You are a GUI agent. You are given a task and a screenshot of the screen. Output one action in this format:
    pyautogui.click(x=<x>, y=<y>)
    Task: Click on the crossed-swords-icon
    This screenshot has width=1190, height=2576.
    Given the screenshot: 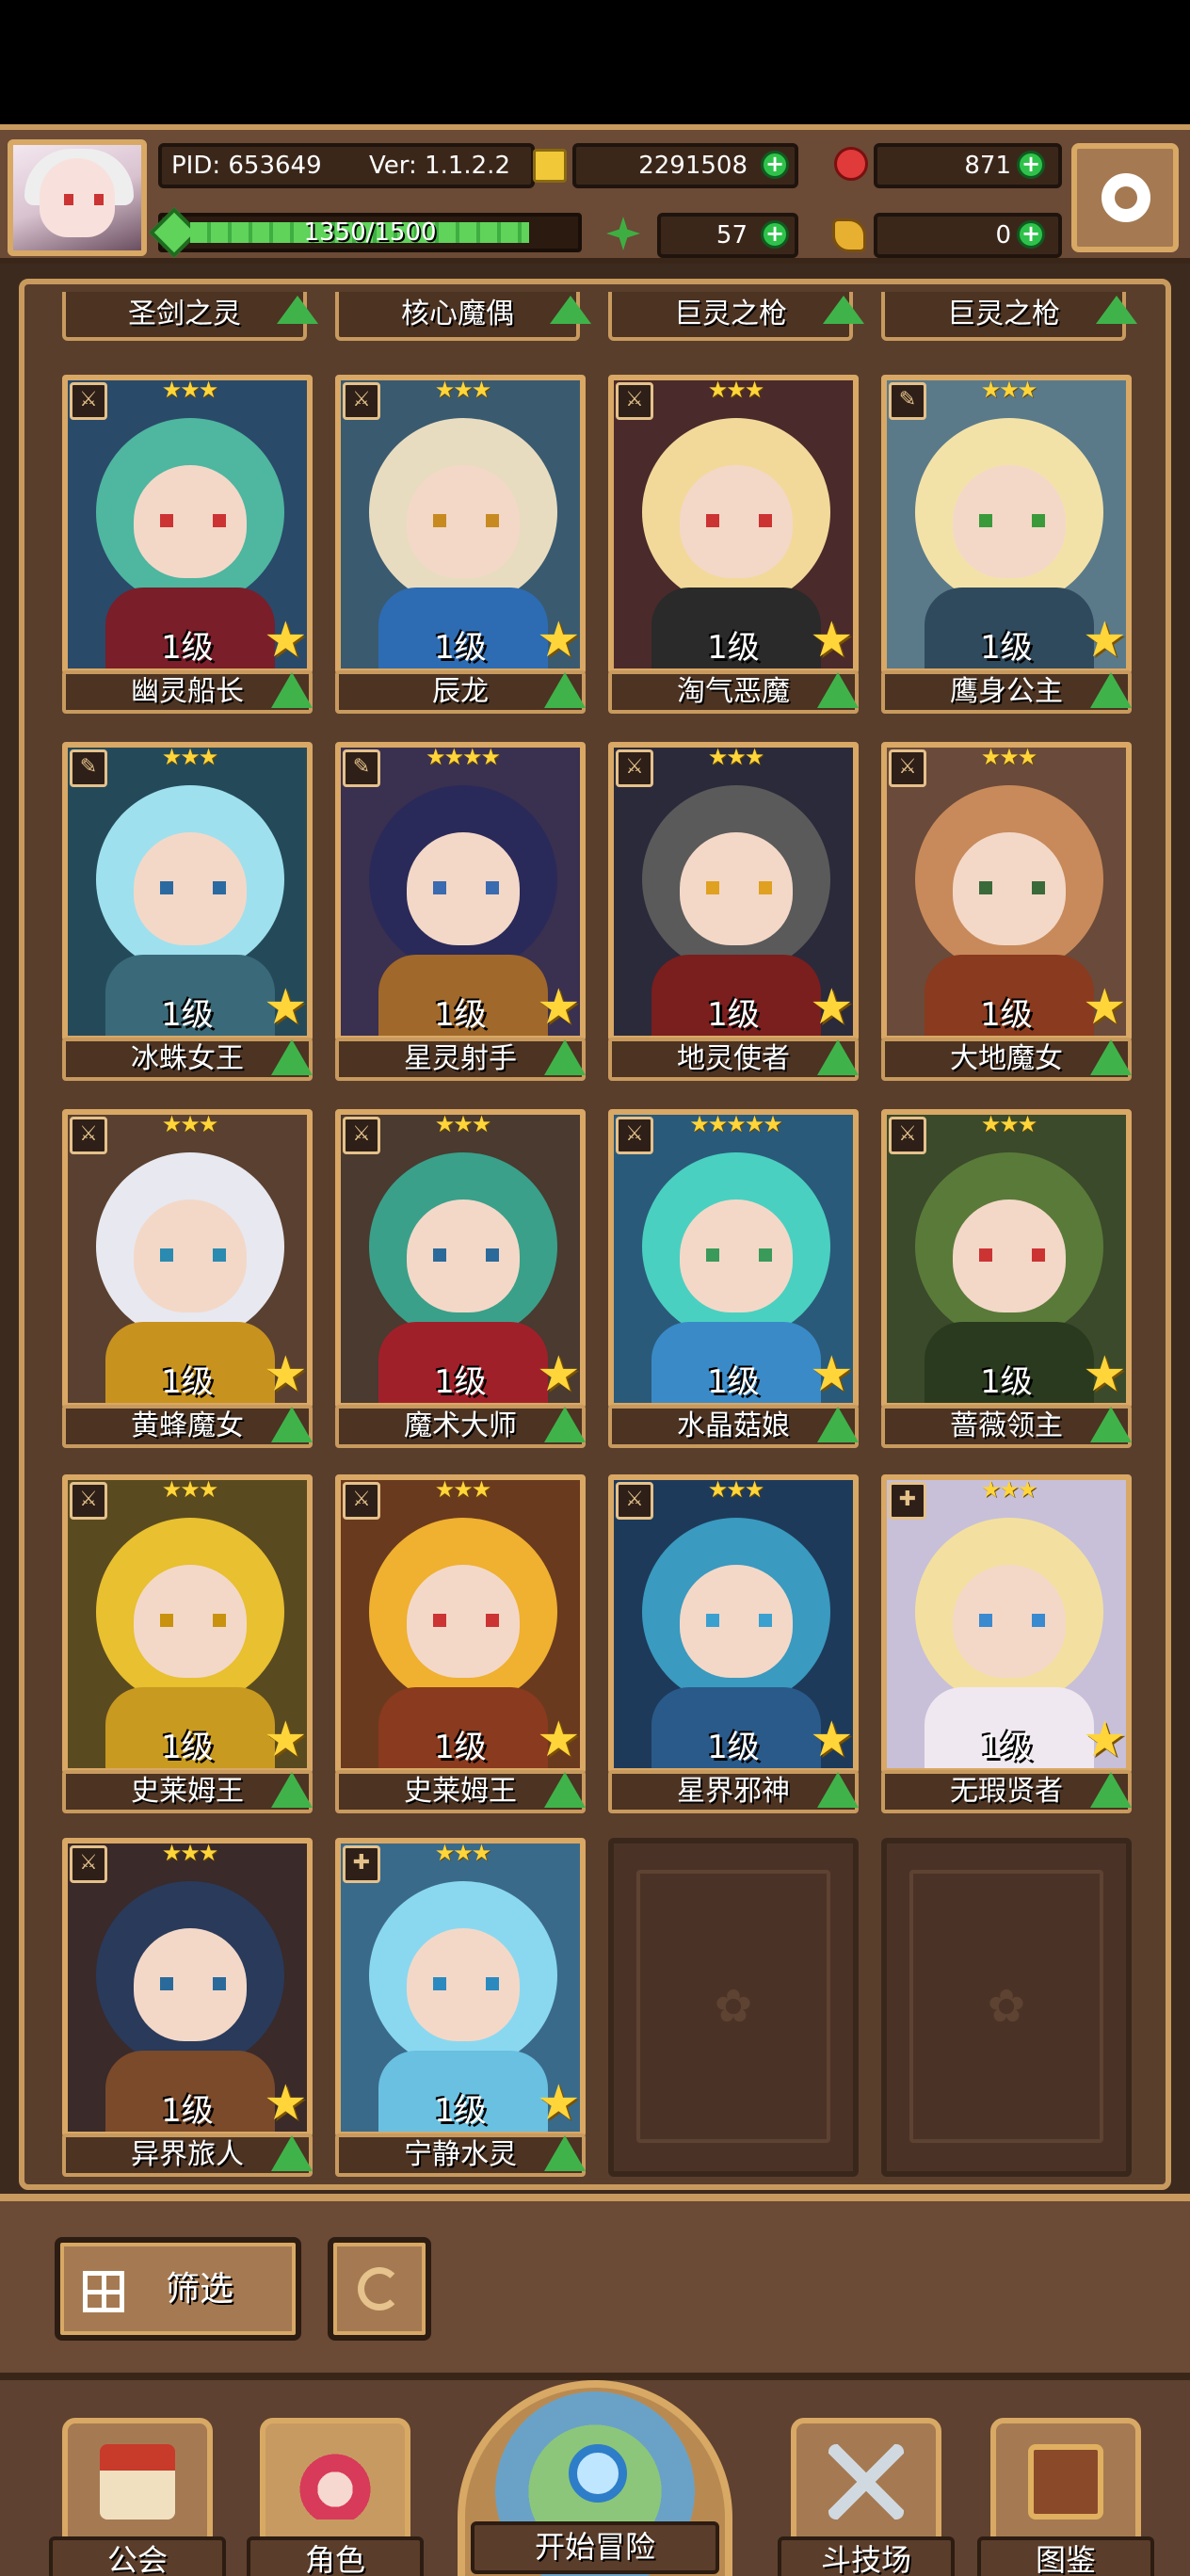 What is the action you would take?
    pyautogui.click(x=866, y=2482)
    